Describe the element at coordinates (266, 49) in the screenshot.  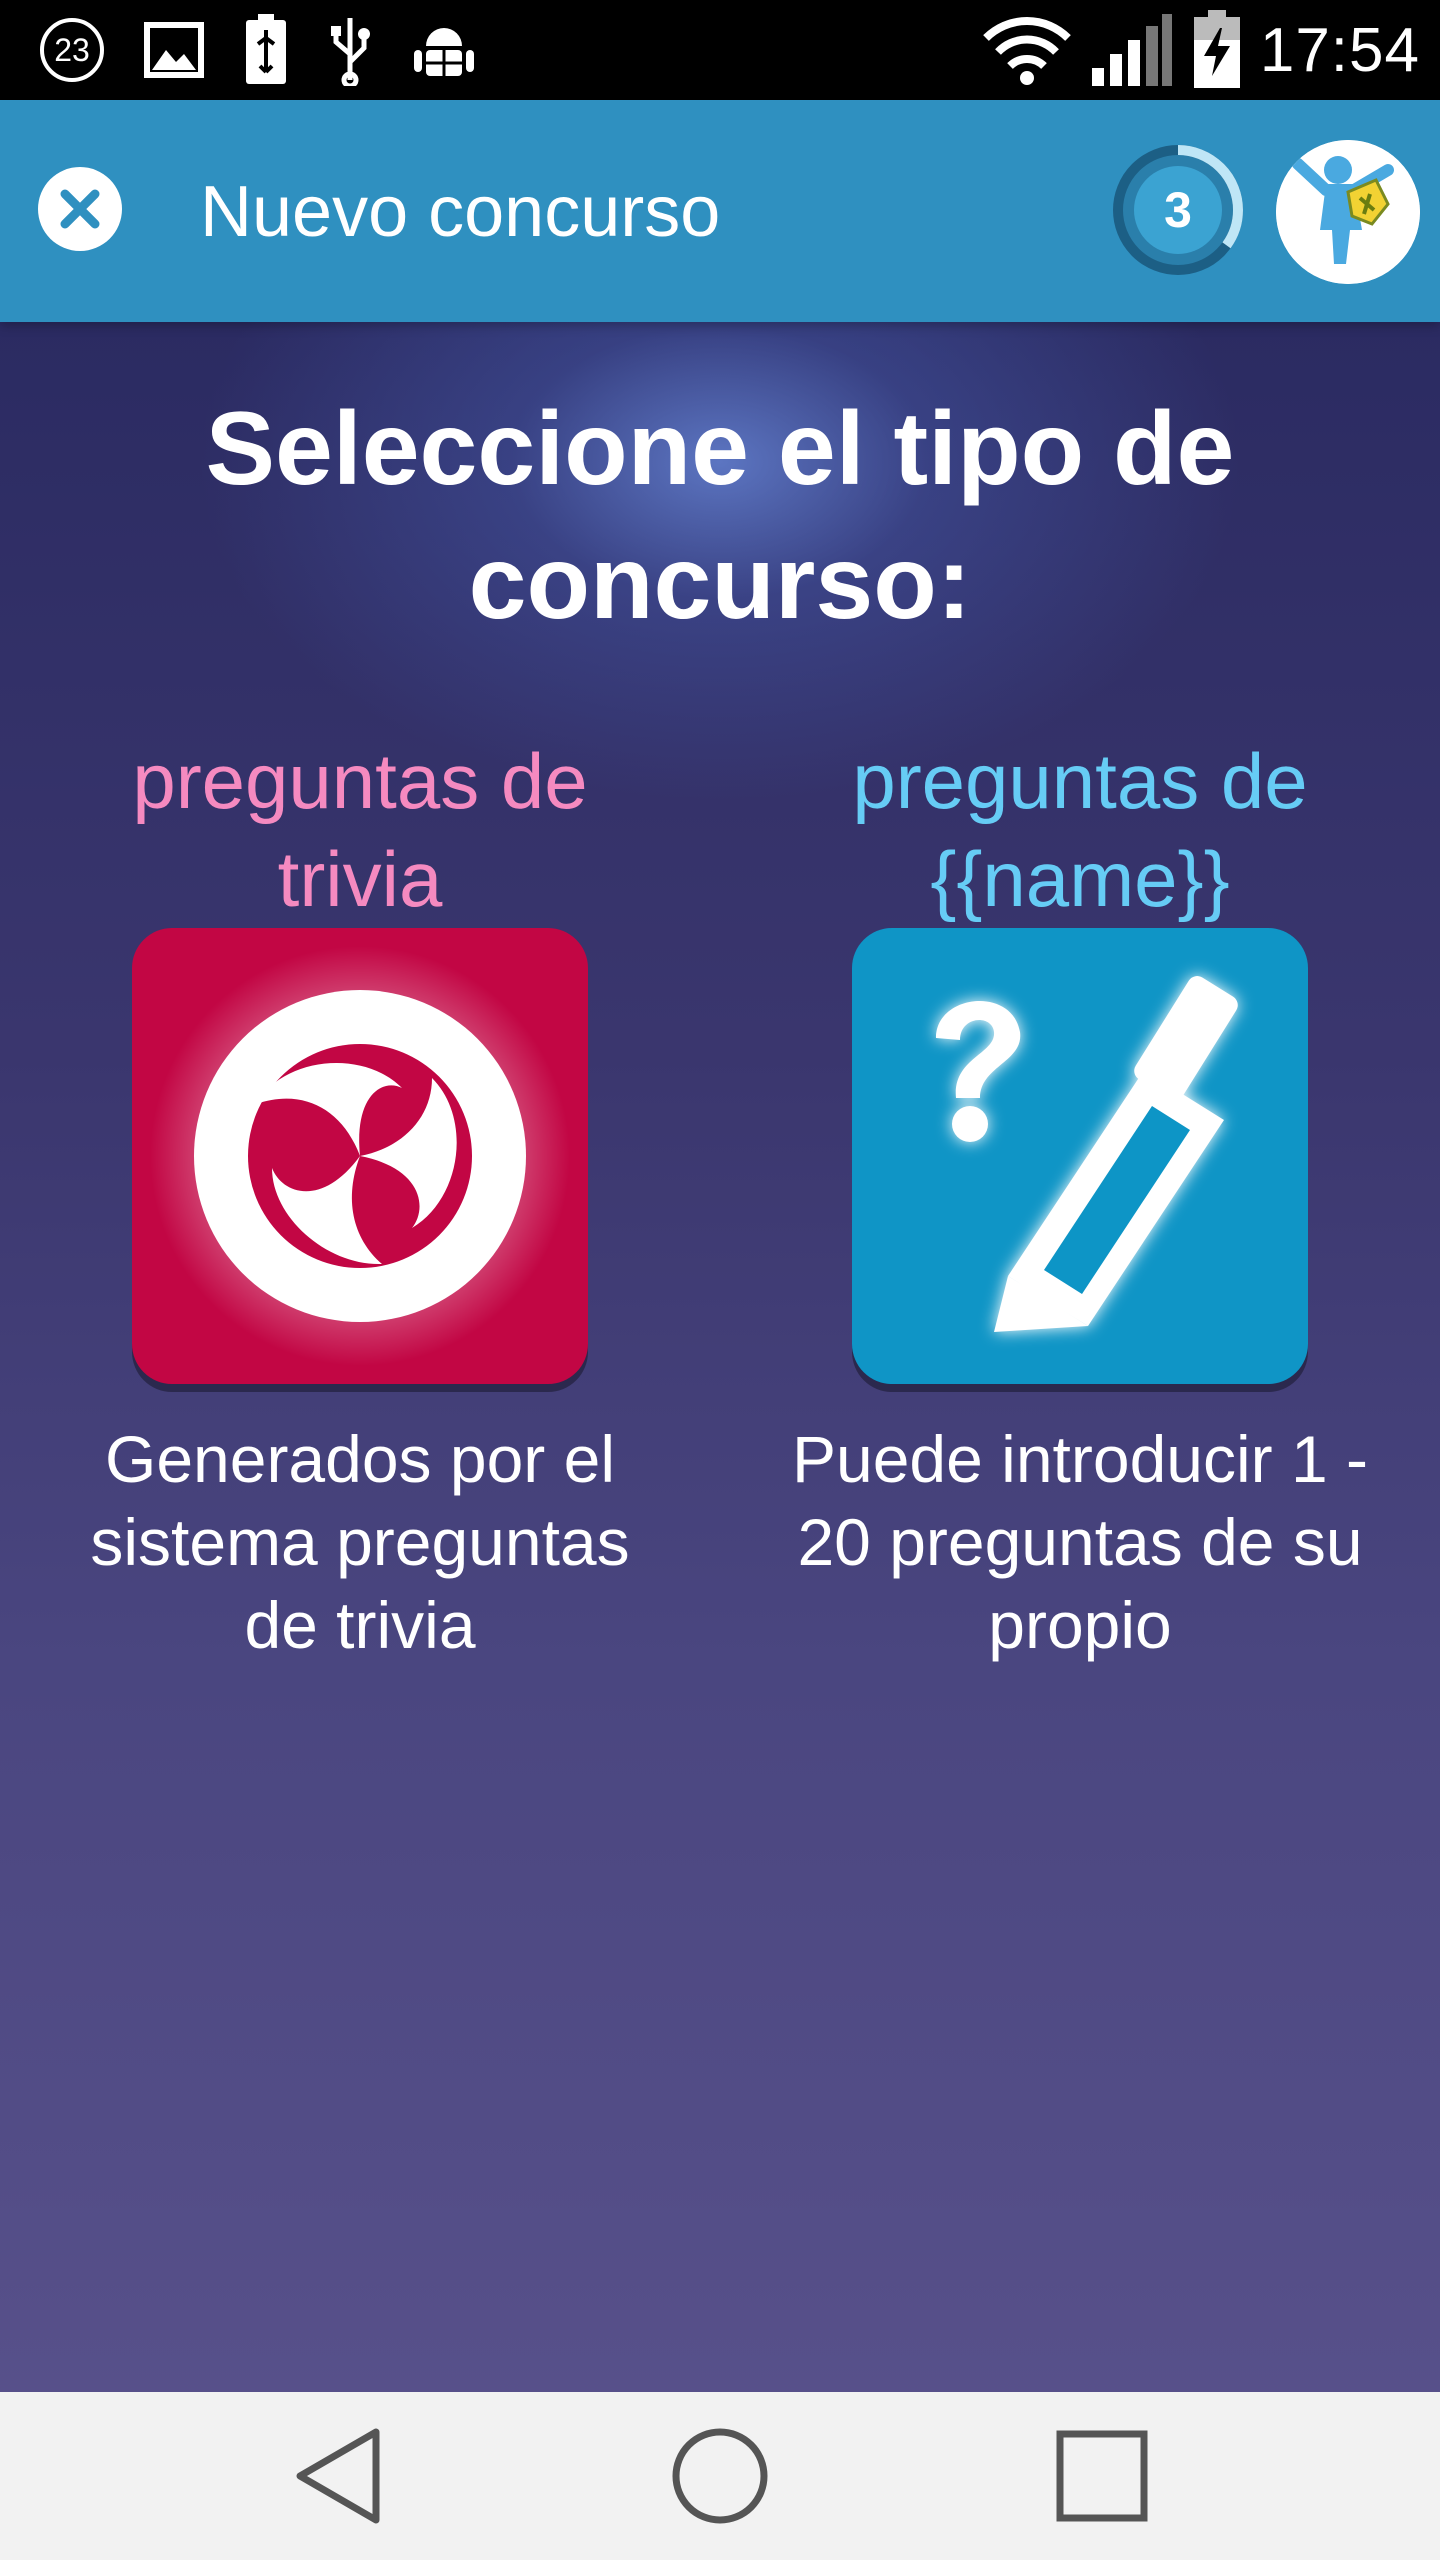
I see `usb-battery-icon` at that location.